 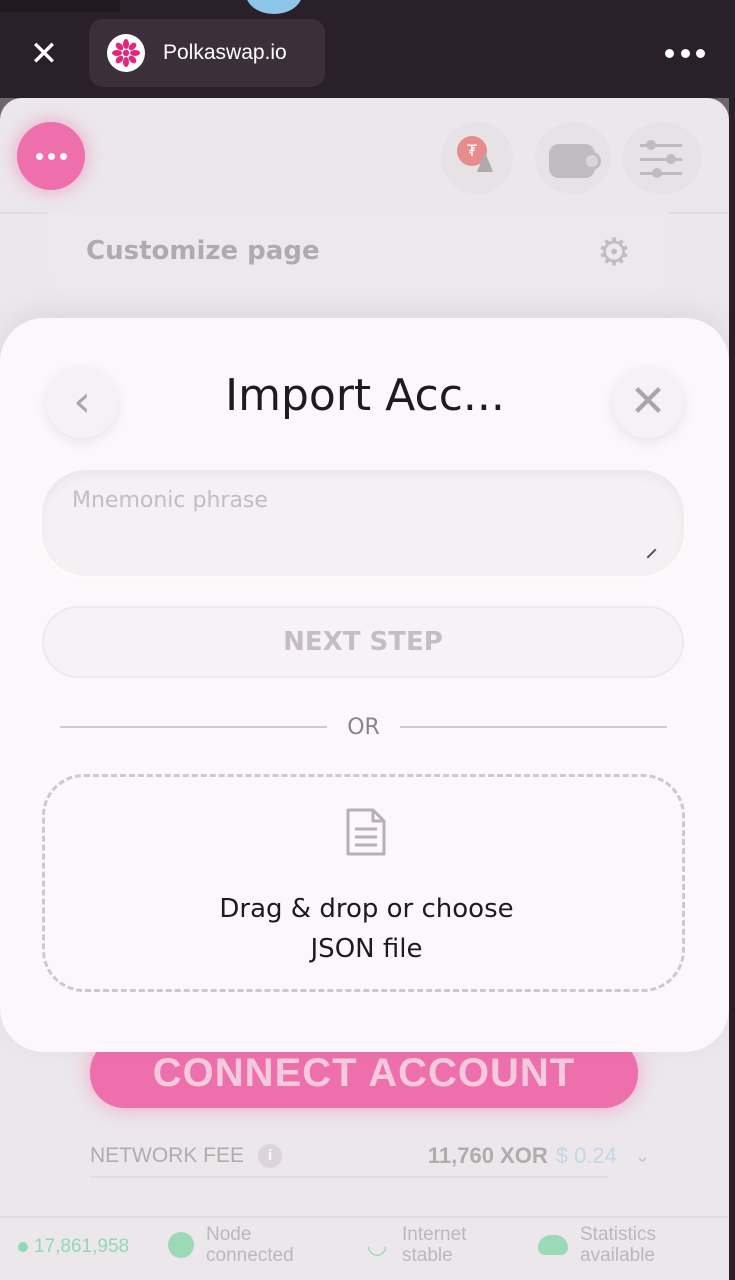 I want to click on dropzone-text: Drag & drop or choose JSON file, so click(x=366, y=929).